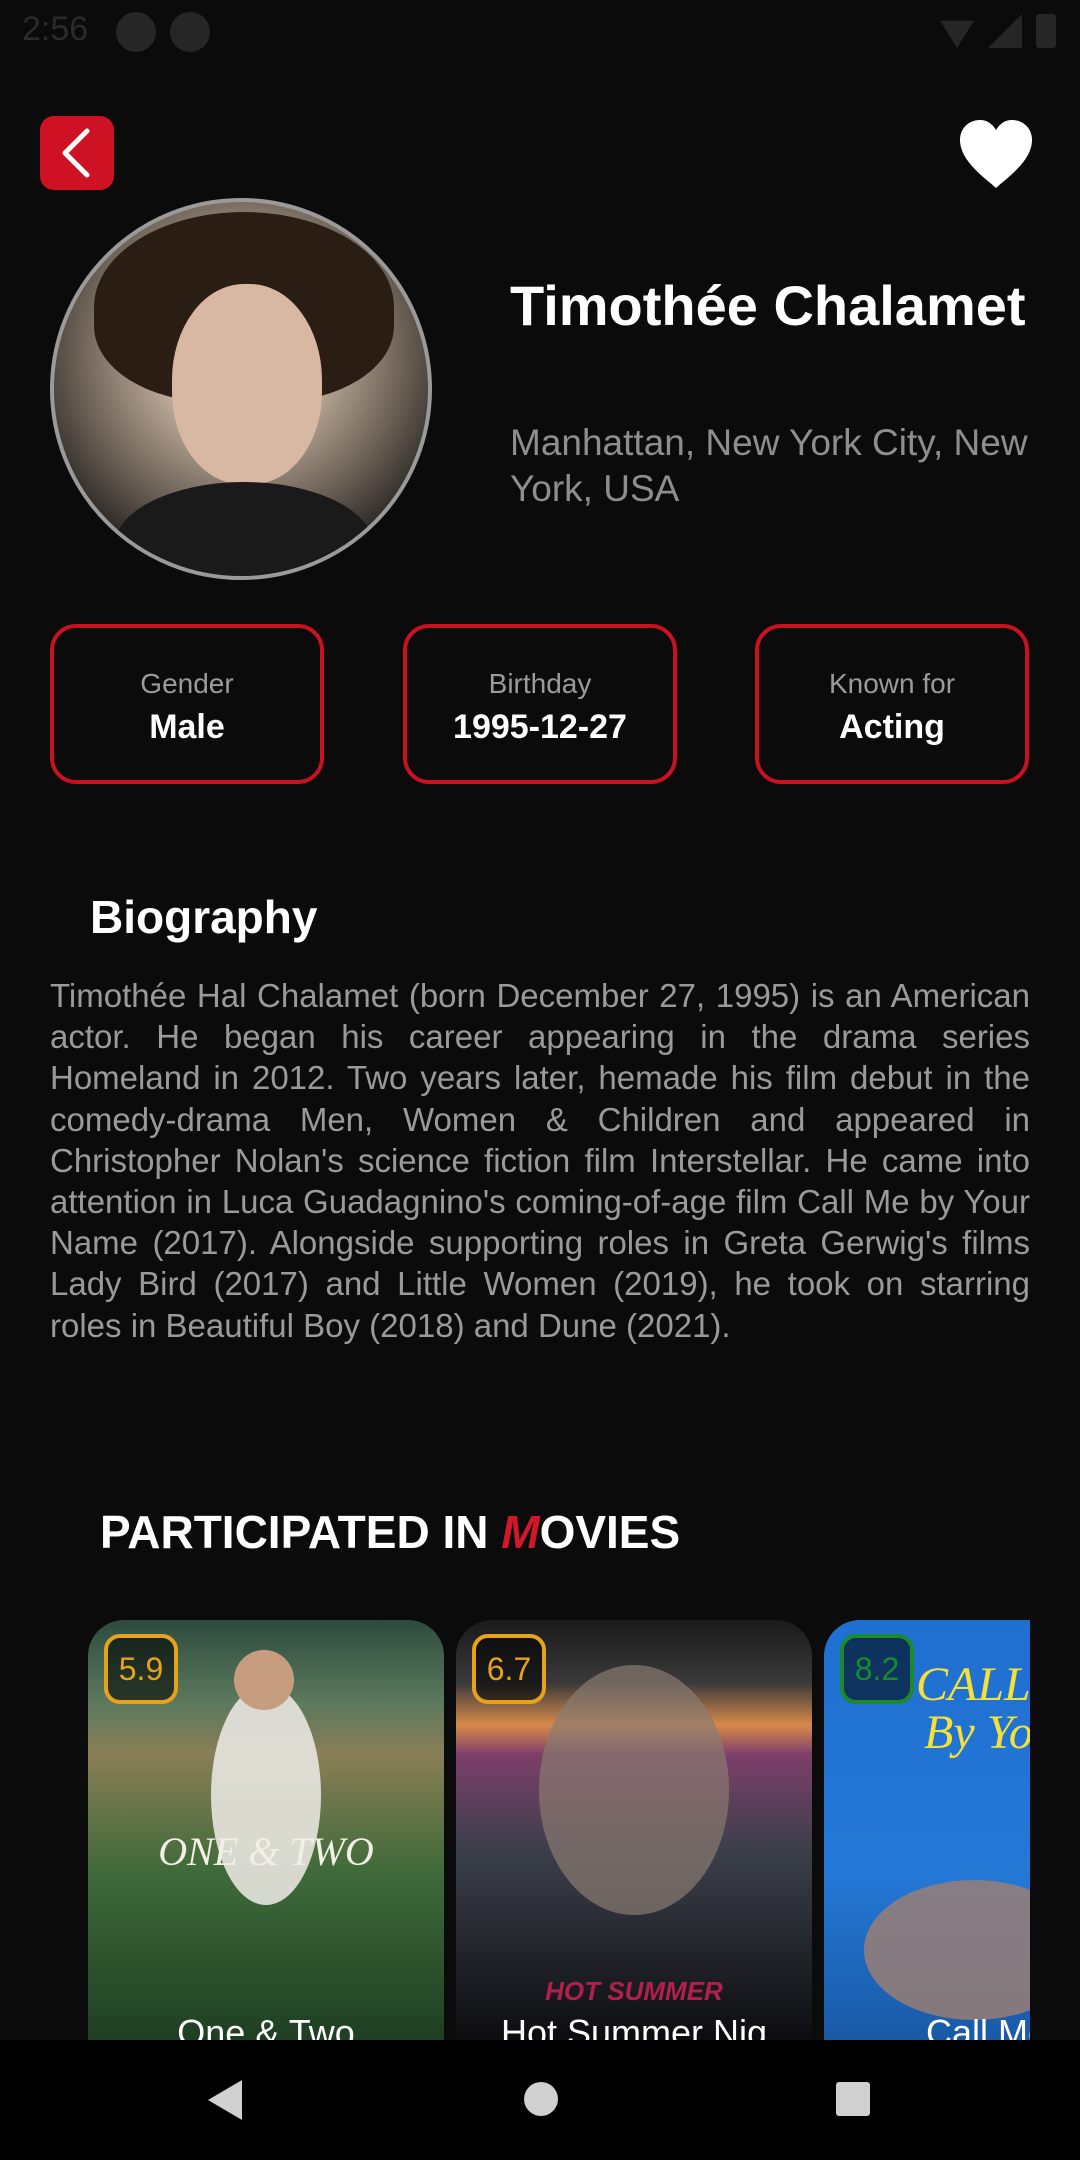 The width and height of the screenshot is (1080, 2160). I want to click on movie-title: Hot Summer Nig, so click(634, 2026).